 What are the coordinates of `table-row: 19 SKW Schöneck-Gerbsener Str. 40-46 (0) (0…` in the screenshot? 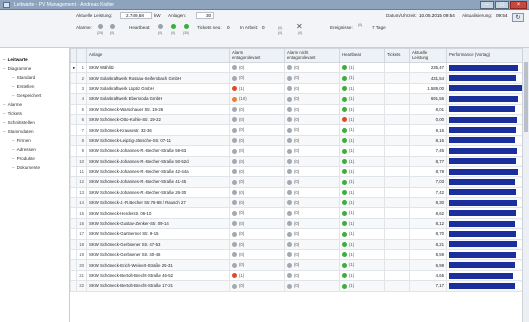 It's located at (299, 255).